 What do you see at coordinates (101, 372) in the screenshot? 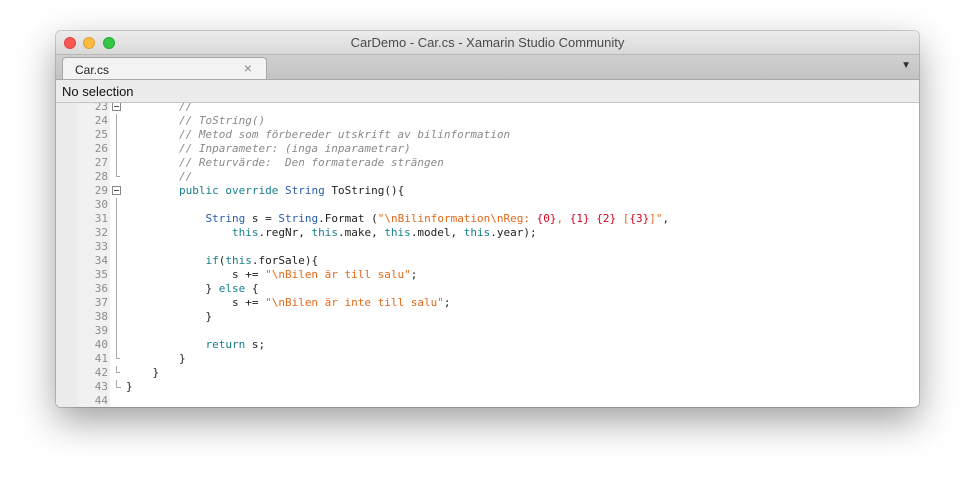
I see `line-number: 42` at bounding box center [101, 372].